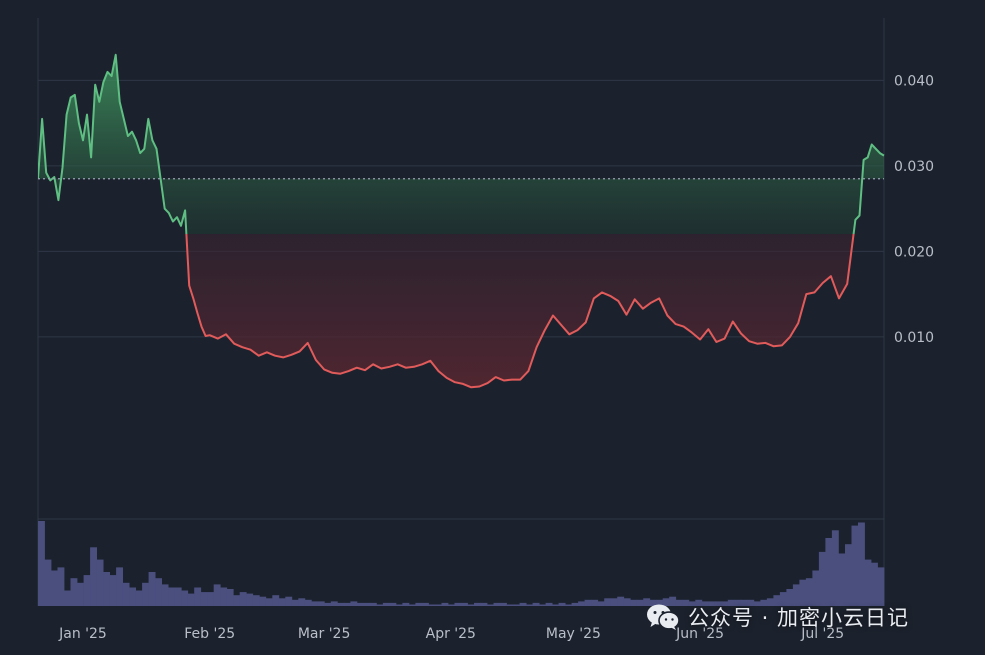 The image size is (985, 655). Describe the element at coordinates (82, 634) in the screenshot. I see `x-tick-label: Jan '25` at that location.